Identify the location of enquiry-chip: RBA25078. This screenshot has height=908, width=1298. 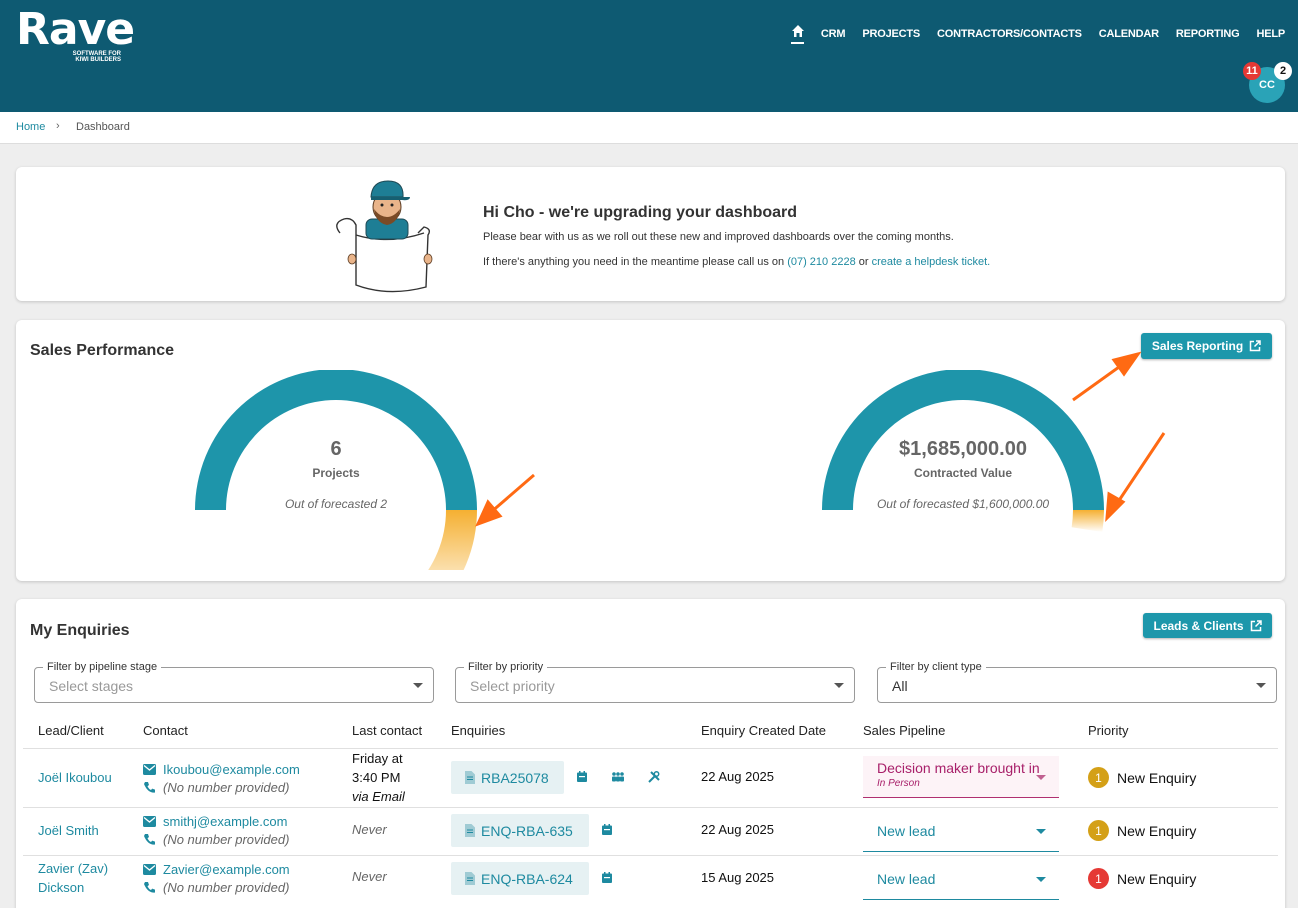
(507, 777).